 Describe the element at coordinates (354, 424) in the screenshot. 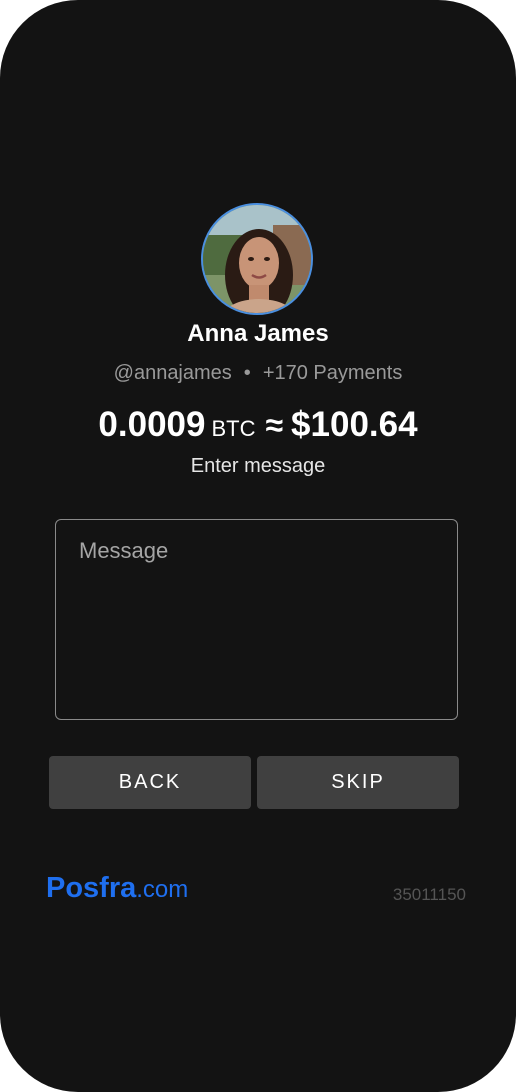

I see `fiat-amount: $100.64` at that location.